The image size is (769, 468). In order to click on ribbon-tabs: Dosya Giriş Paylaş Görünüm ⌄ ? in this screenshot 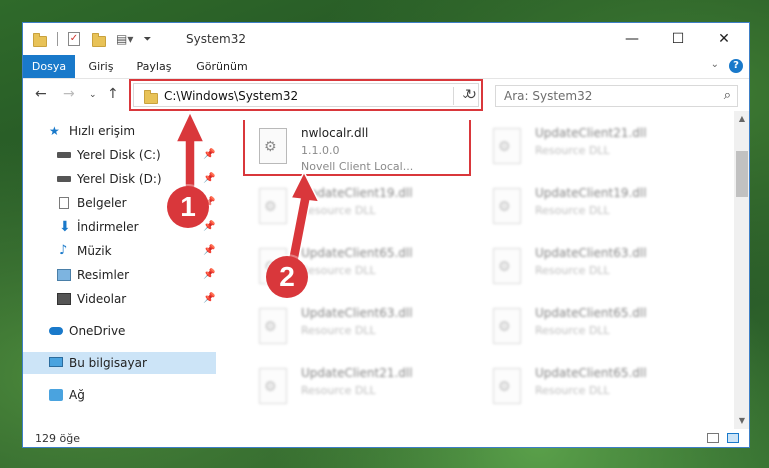, I will do `click(386, 67)`.